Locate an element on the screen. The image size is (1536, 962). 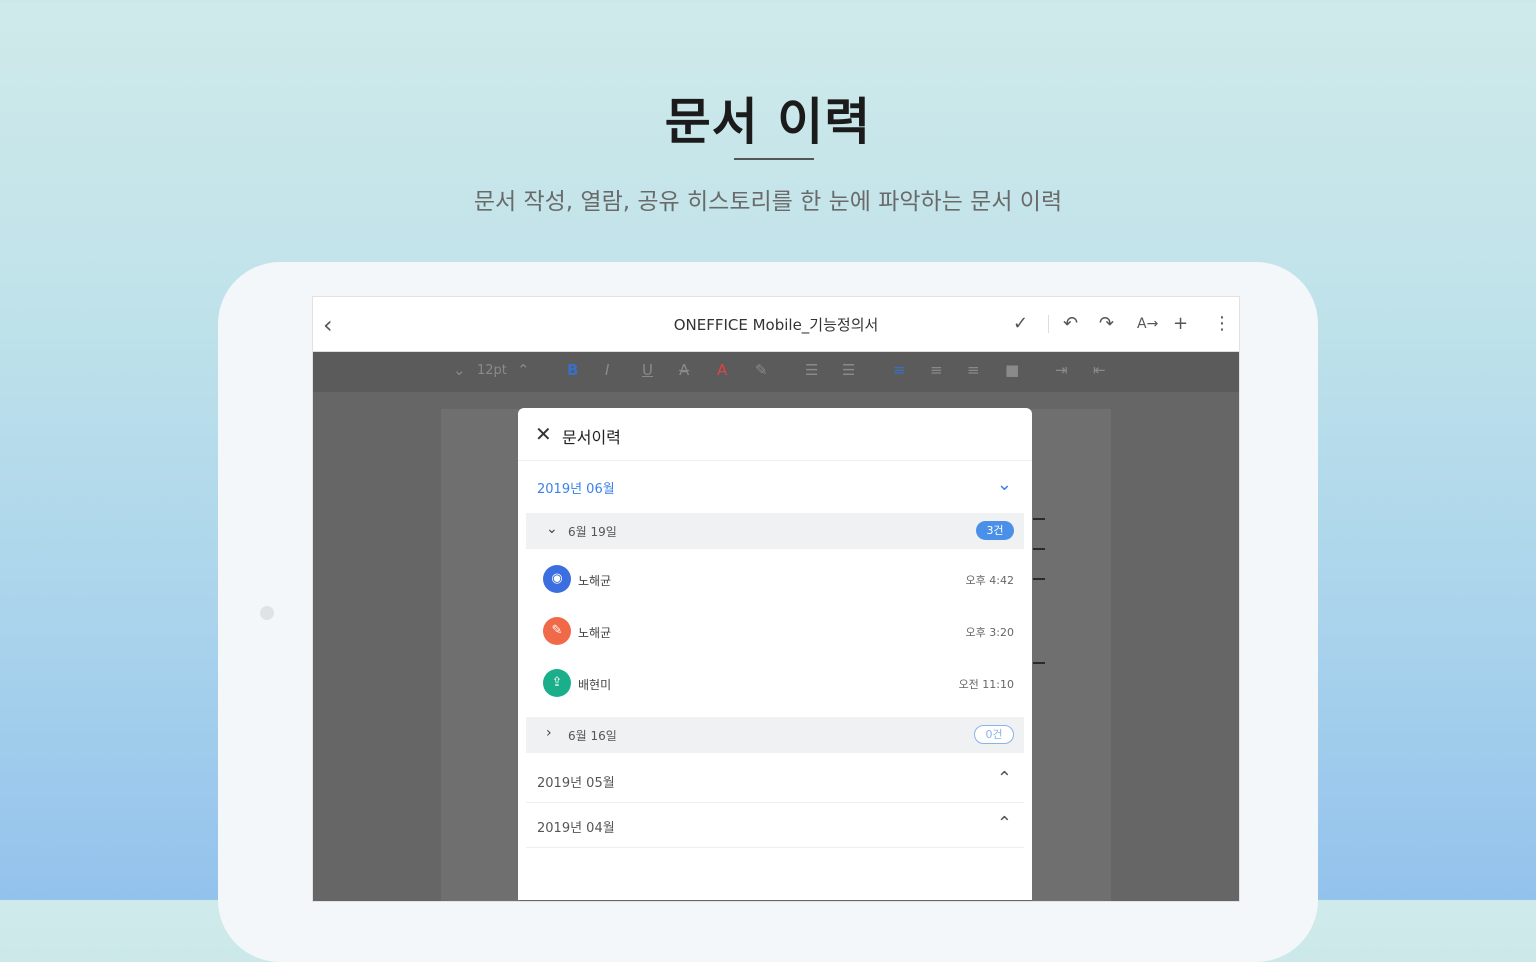
count-badge: 0건 is located at coordinates (994, 734).